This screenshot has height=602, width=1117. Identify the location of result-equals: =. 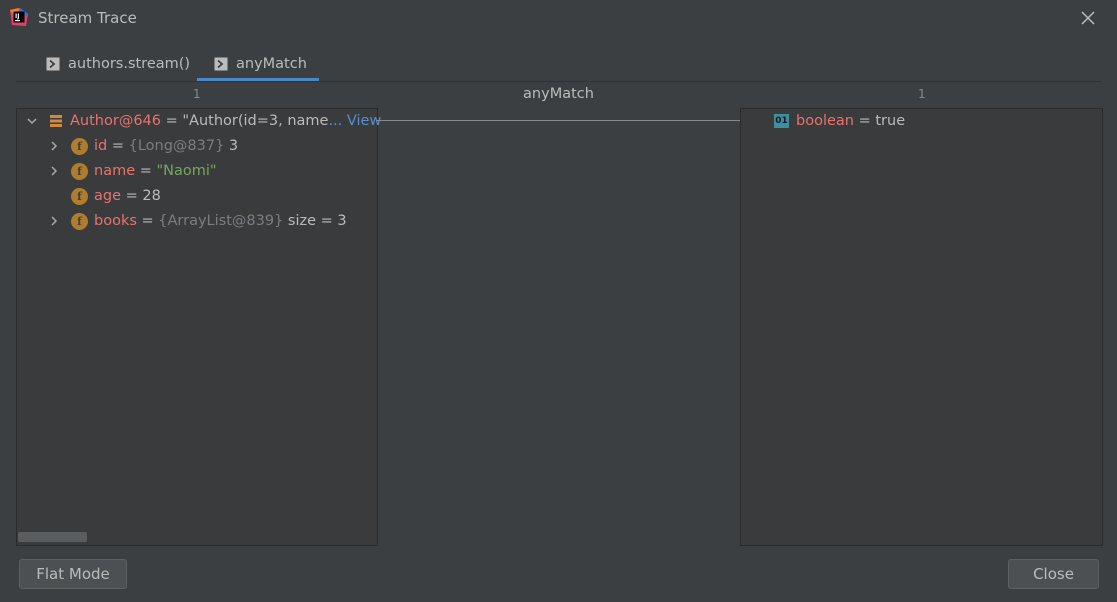
(864, 121).